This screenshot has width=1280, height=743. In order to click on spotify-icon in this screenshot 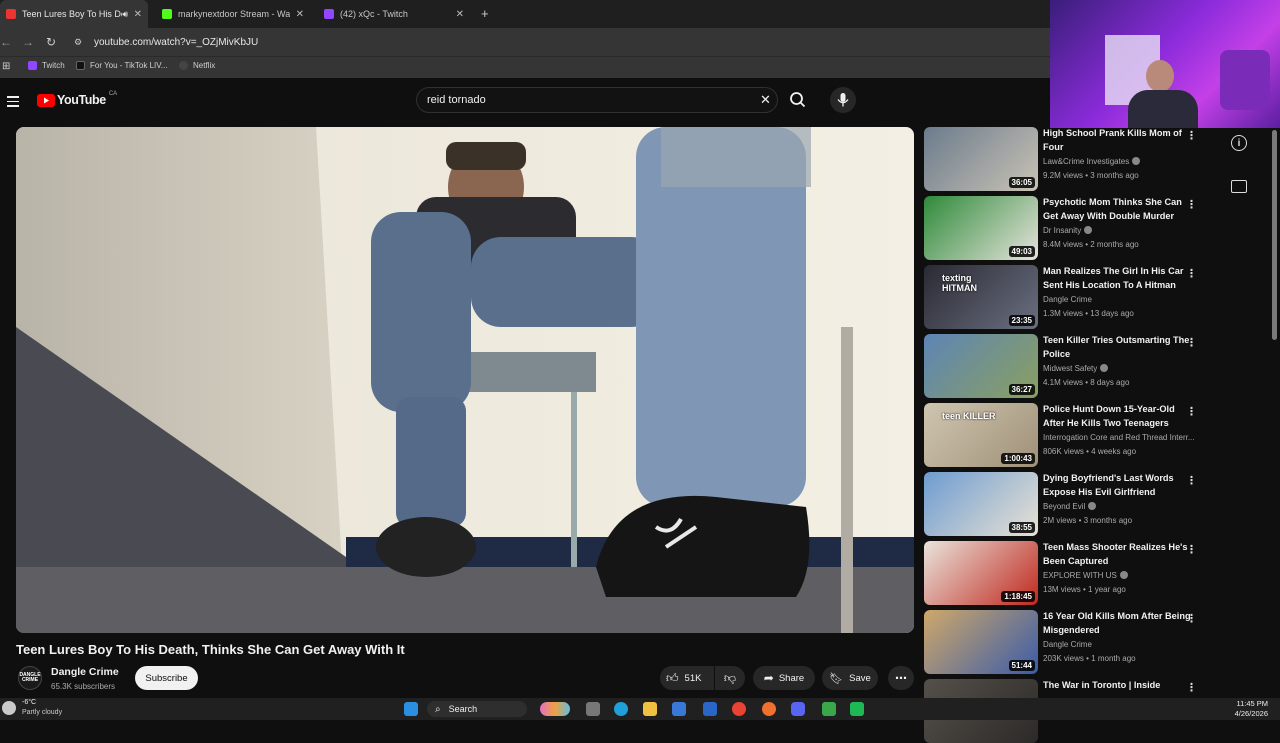, I will do `click(857, 709)`.